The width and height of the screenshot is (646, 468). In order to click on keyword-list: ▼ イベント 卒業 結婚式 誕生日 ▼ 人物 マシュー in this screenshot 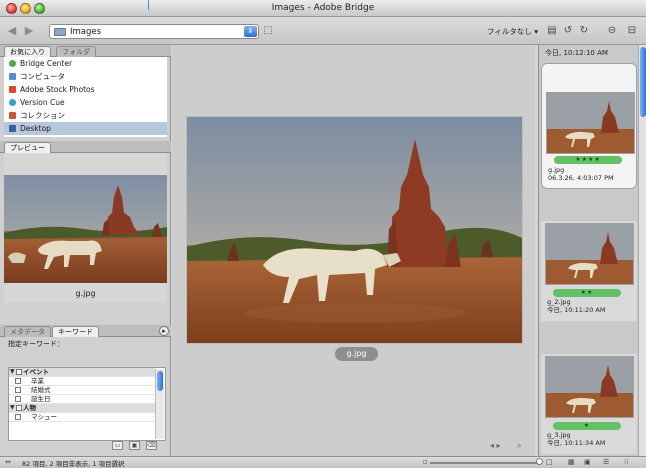, I will do `click(87, 404)`.